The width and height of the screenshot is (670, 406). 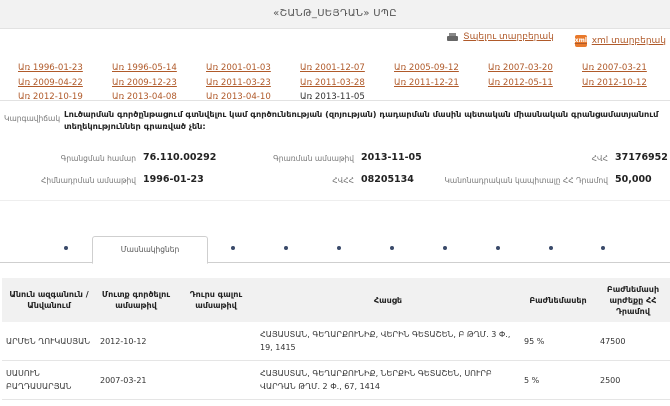 What do you see at coordinates (150, 250) in the screenshot?
I see `tab-participants: Մասնակիցներ` at bounding box center [150, 250].